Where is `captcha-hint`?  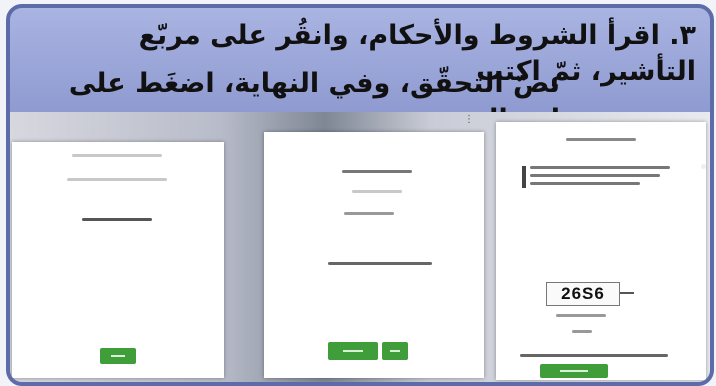
captcha-hint is located at coordinates (582, 331).